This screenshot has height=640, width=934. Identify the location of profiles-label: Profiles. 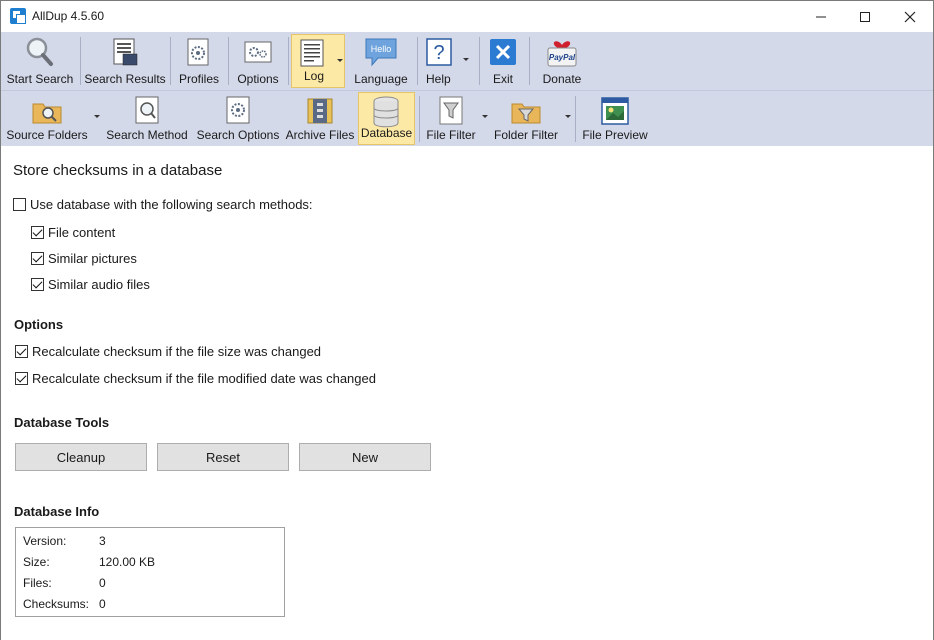
(198, 79).